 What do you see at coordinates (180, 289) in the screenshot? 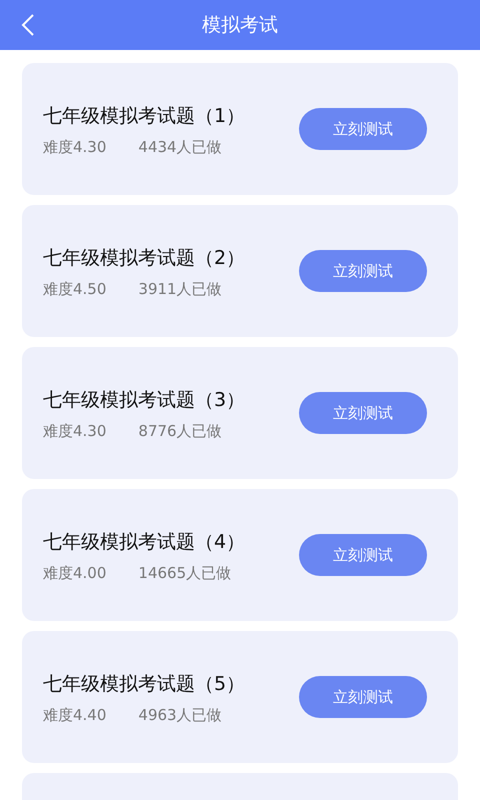
I see `participants-count: 3911人已做` at bounding box center [180, 289].